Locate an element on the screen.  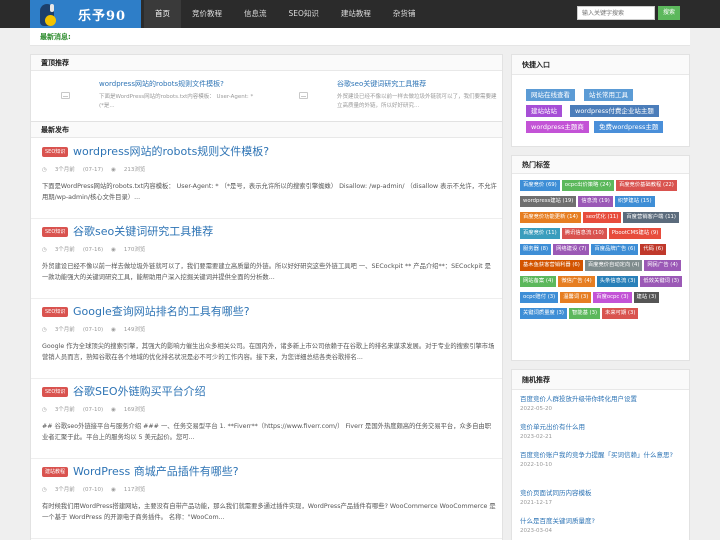
tag-item: 织梦建站 (15) is located at coordinates (634, 201).